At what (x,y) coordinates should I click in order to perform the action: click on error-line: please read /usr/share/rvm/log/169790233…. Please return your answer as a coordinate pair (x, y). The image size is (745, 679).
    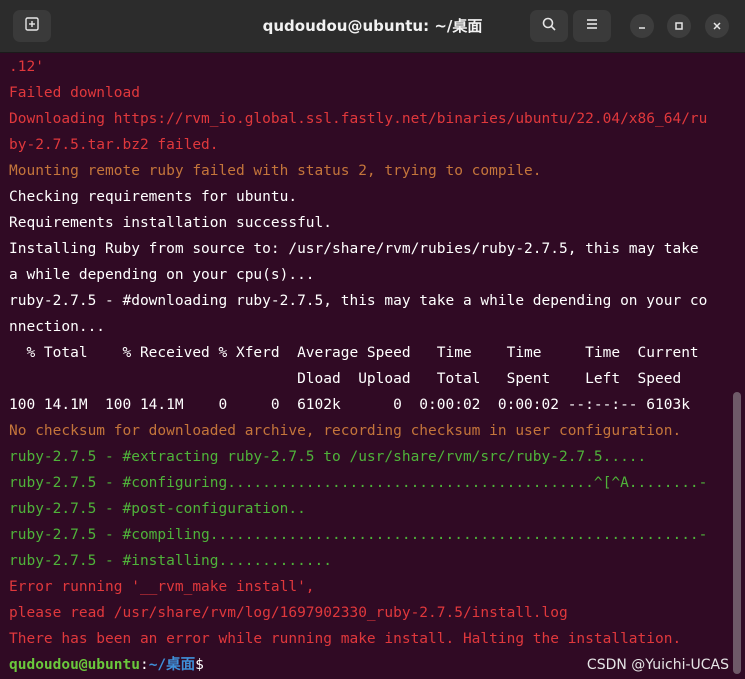
    Looking at the image, I should click on (288, 613).